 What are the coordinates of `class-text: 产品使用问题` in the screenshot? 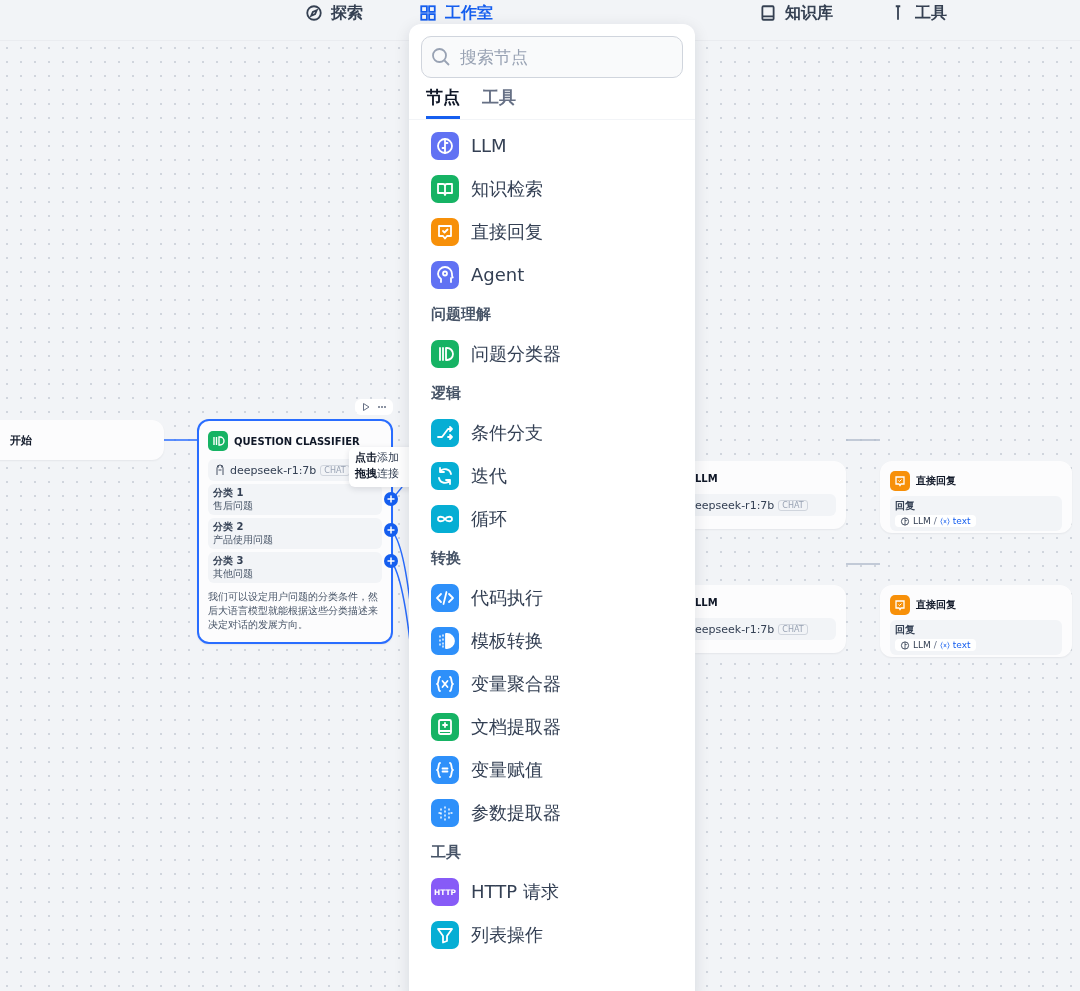 It's located at (243, 540).